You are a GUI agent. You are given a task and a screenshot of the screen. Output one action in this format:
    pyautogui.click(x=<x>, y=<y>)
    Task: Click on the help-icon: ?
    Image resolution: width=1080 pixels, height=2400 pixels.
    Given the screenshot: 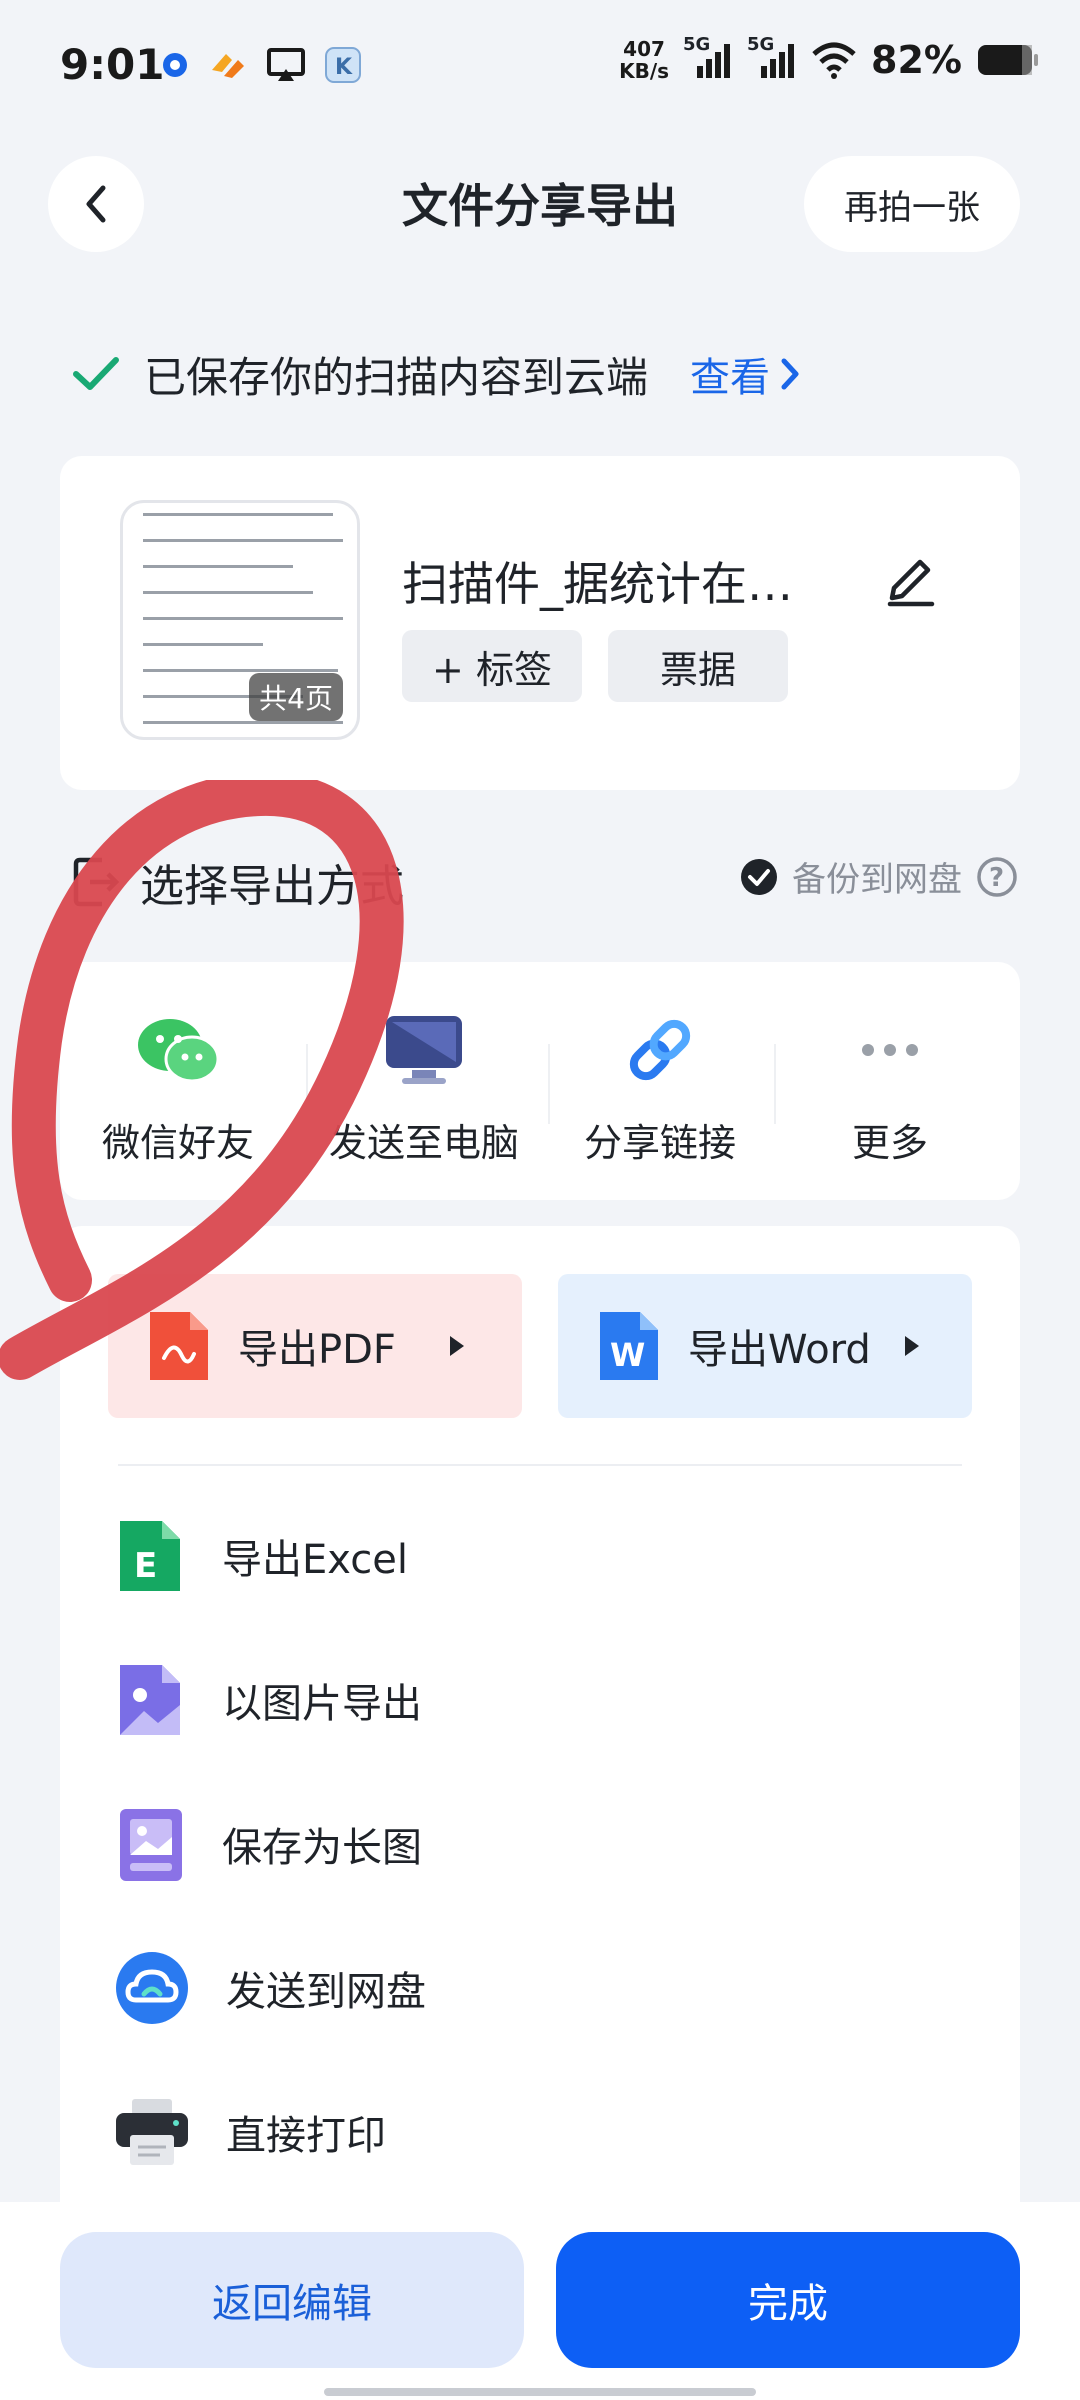 What is the action you would take?
    pyautogui.click(x=997, y=877)
    